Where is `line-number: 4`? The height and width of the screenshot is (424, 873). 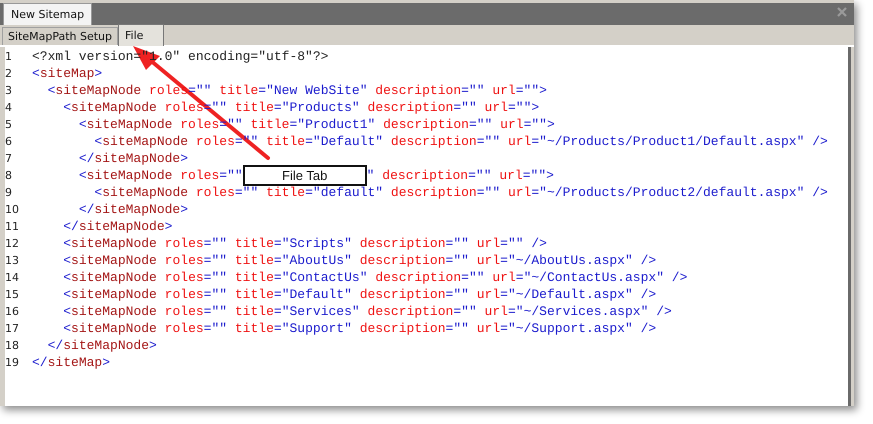
line-number: 4 is located at coordinates (9, 107).